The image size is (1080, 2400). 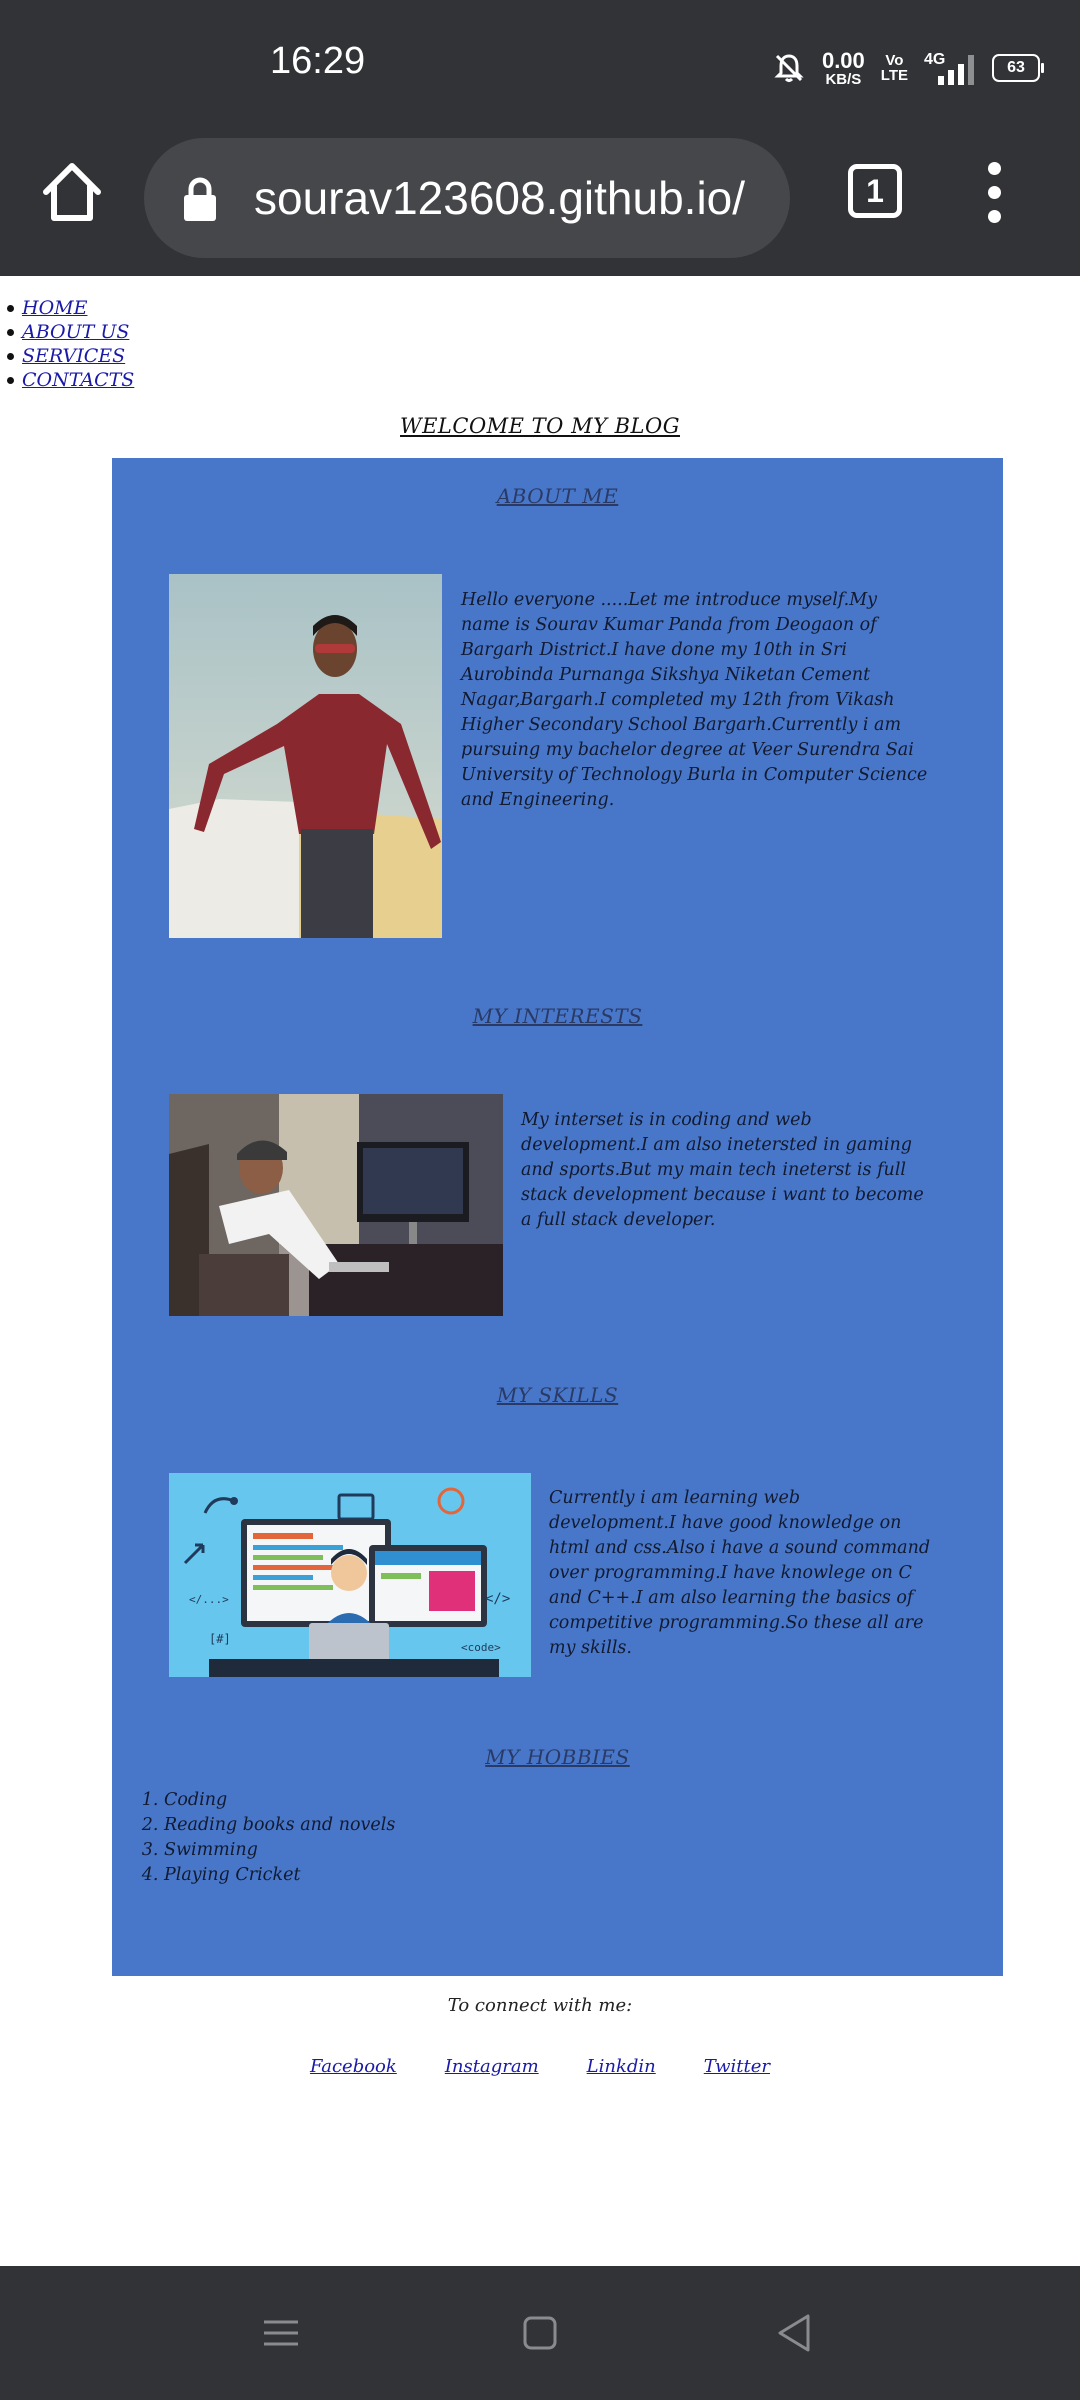 What do you see at coordinates (78, 380) in the screenshot?
I see `nav-link-contacts: CONTACTS` at bounding box center [78, 380].